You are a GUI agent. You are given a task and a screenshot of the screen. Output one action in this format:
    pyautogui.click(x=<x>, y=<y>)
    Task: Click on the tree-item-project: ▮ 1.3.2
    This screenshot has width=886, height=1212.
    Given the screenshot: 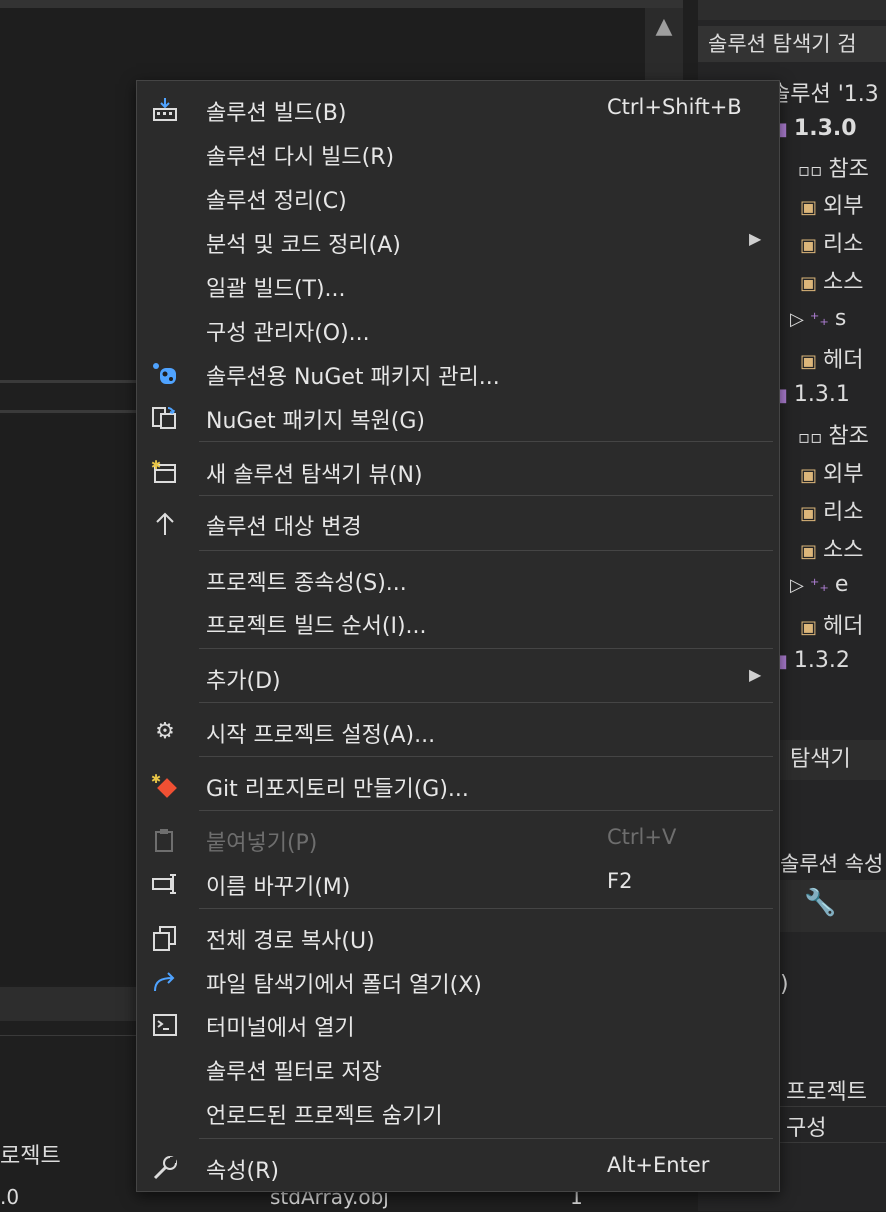 What is the action you would take?
    pyautogui.click(x=814, y=660)
    